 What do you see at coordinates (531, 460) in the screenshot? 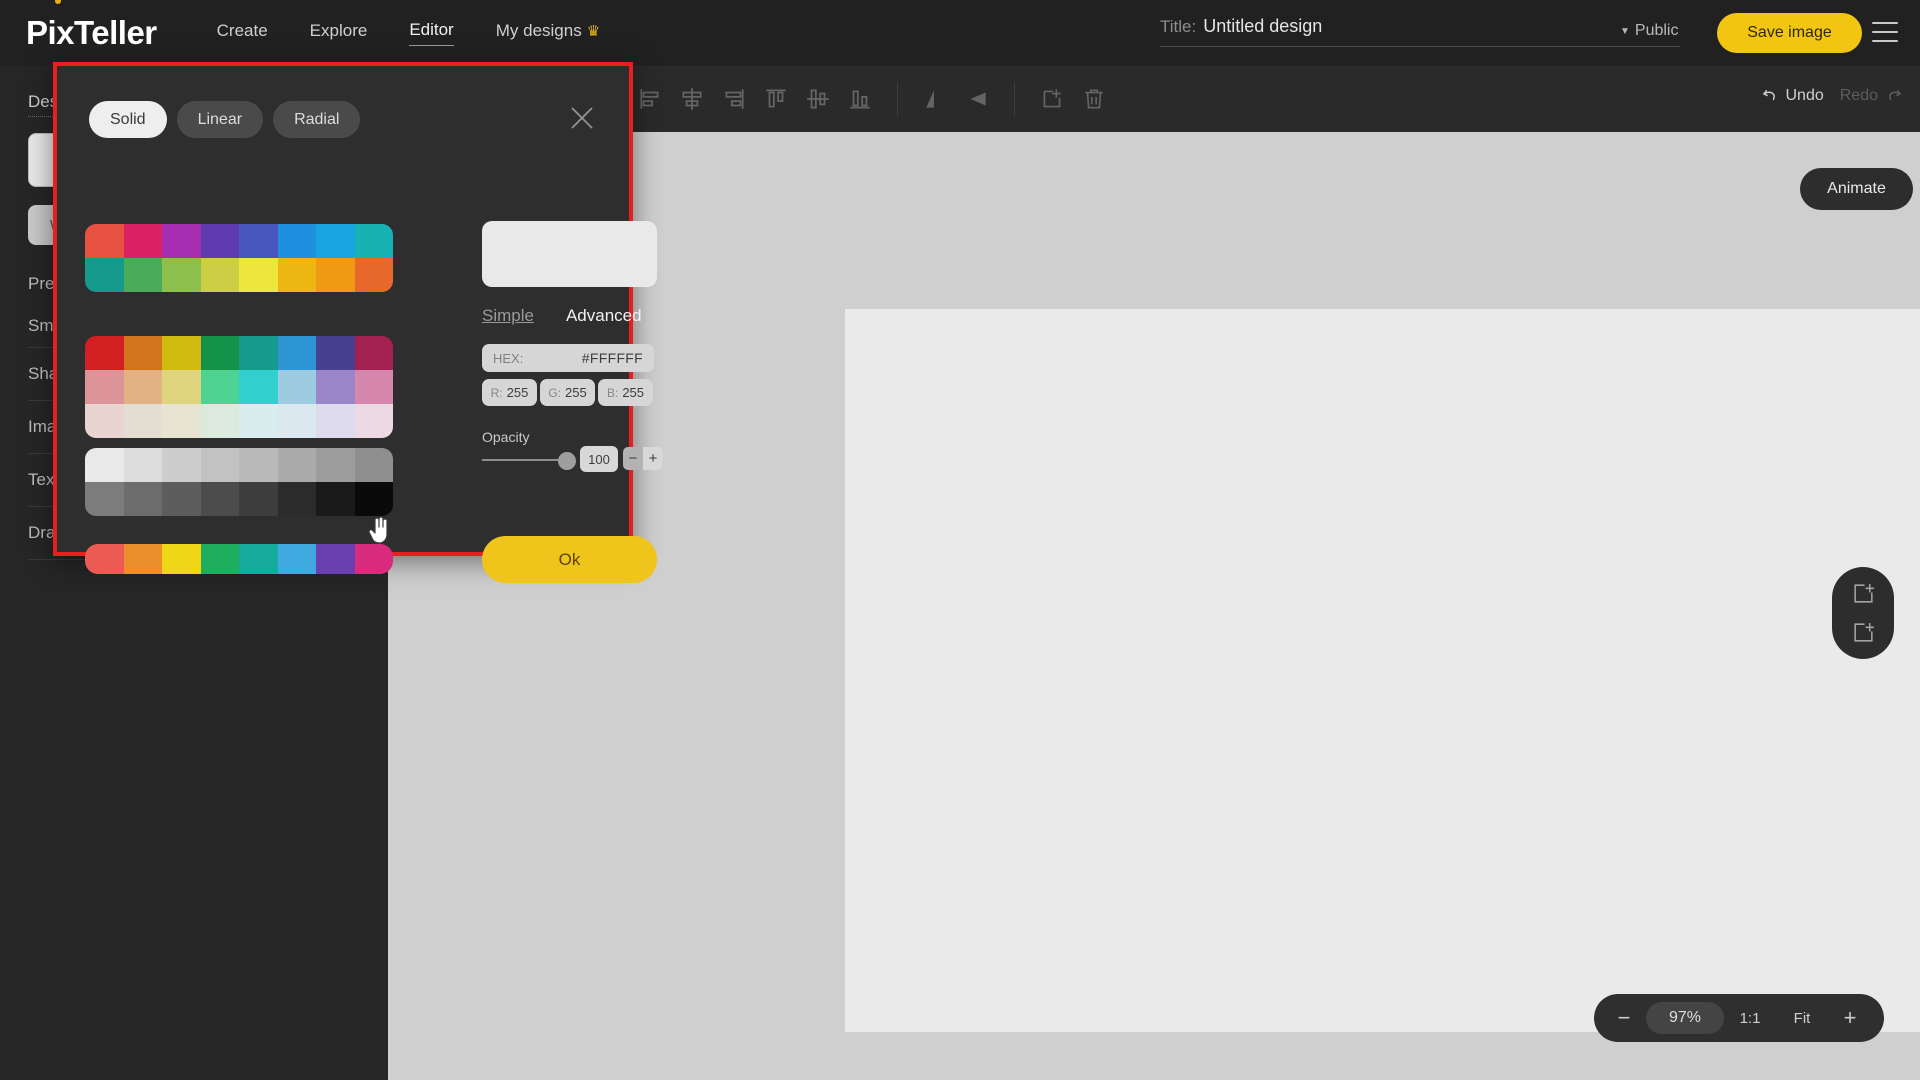
I see `opacity-slider` at bounding box center [531, 460].